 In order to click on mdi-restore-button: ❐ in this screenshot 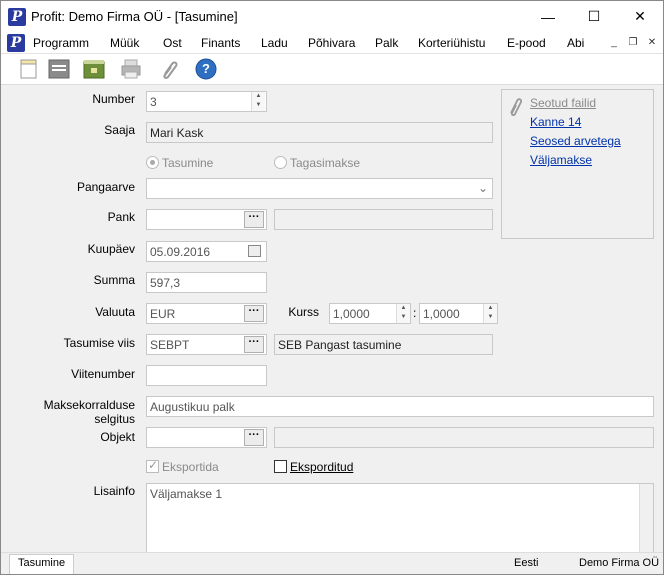, I will do `click(633, 43)`.